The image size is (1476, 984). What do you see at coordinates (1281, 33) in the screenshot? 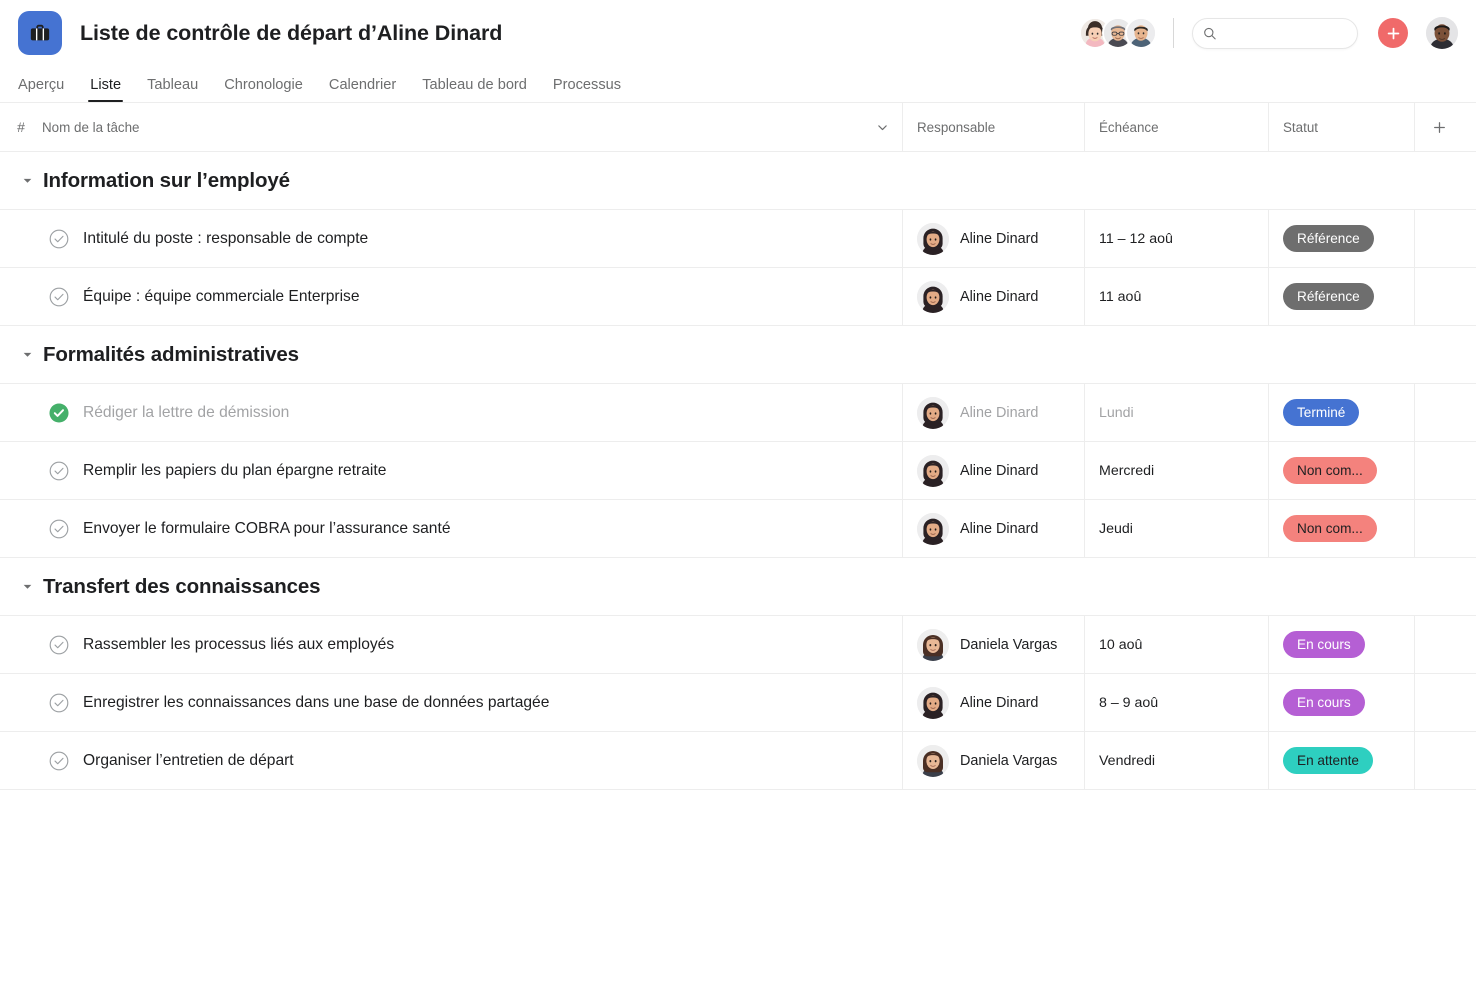
I see `search-input` at bounding box center [1281, 33].